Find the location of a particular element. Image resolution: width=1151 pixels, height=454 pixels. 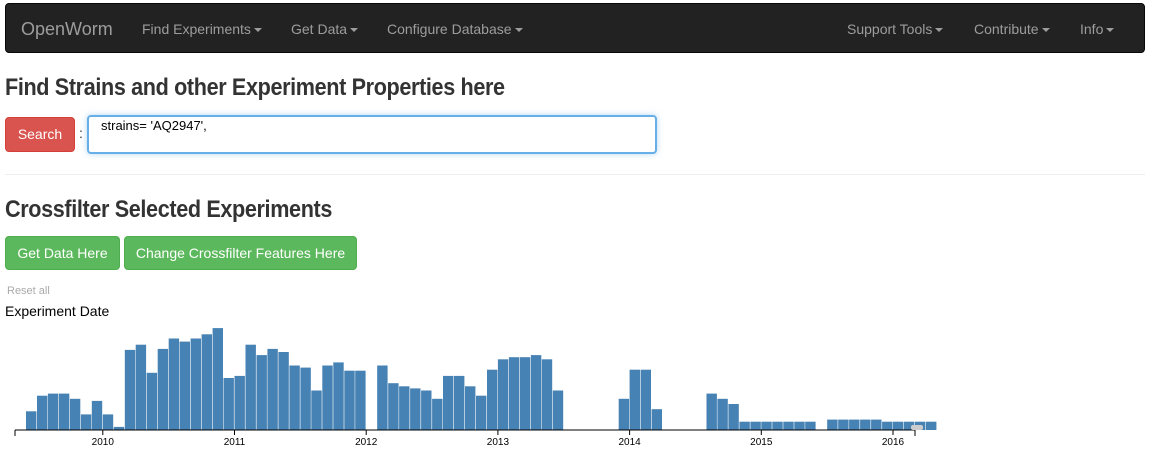

nav-label: Configure Database is located at coordinates (449, 29).